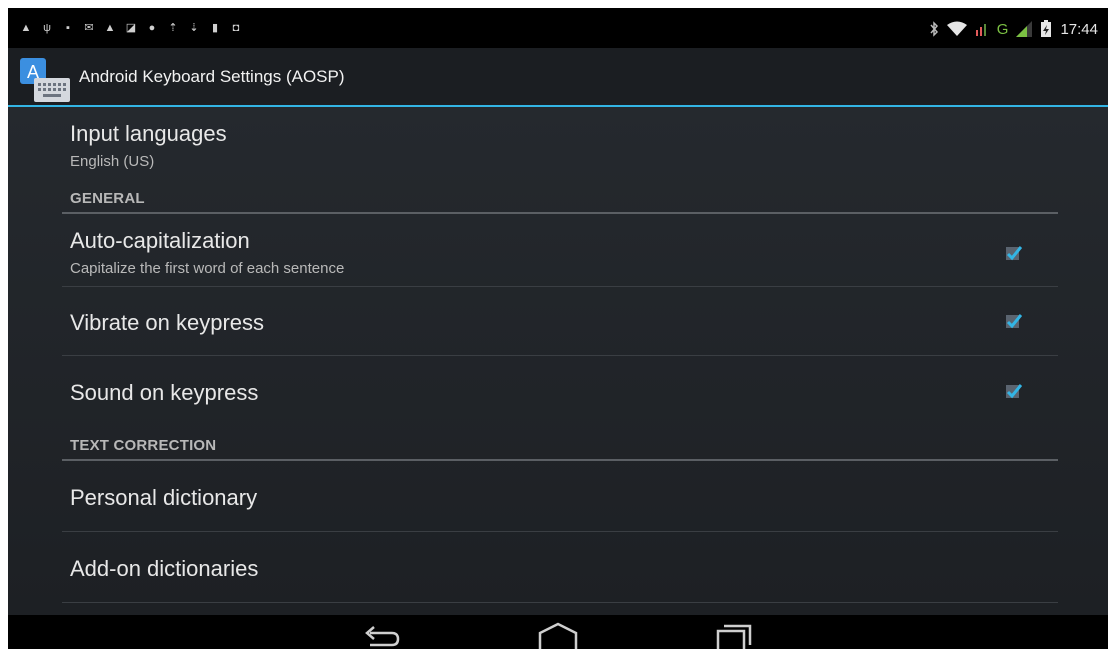 Image resolution: width=1108 pixels, height=649 pixels. I want to click on pref-title: Sound on keypress, so click(164, 392).